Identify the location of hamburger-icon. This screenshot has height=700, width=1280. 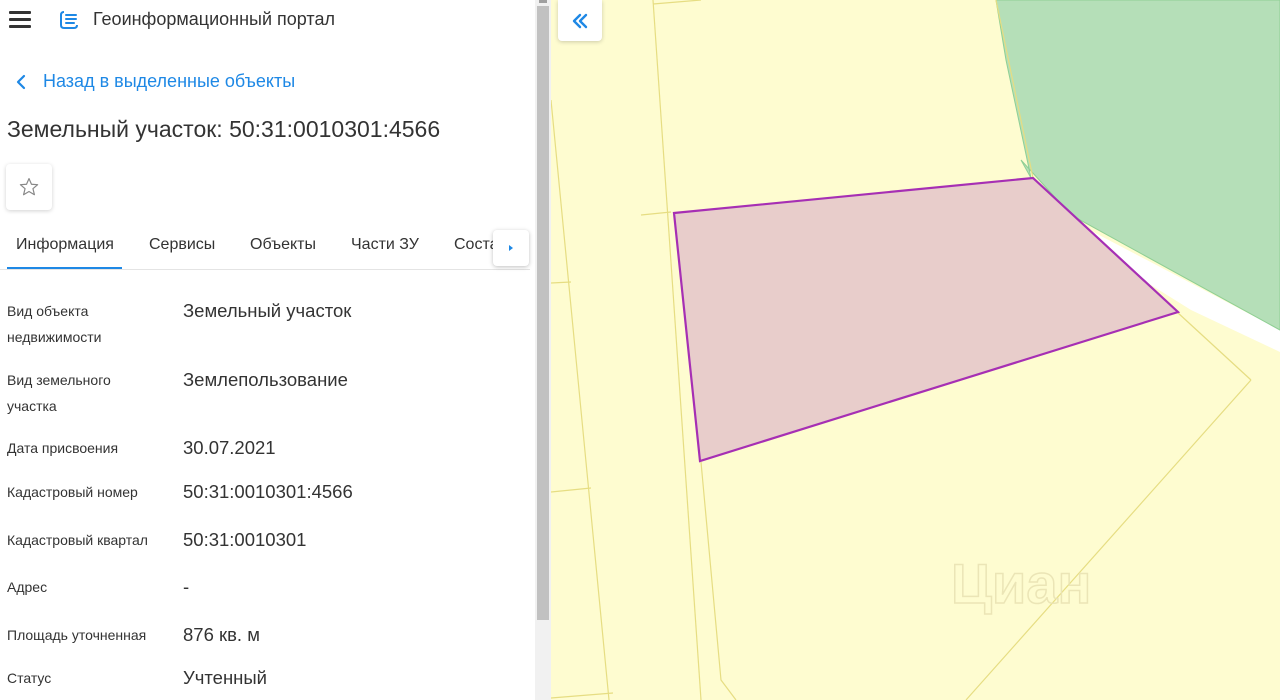
(20, 20).